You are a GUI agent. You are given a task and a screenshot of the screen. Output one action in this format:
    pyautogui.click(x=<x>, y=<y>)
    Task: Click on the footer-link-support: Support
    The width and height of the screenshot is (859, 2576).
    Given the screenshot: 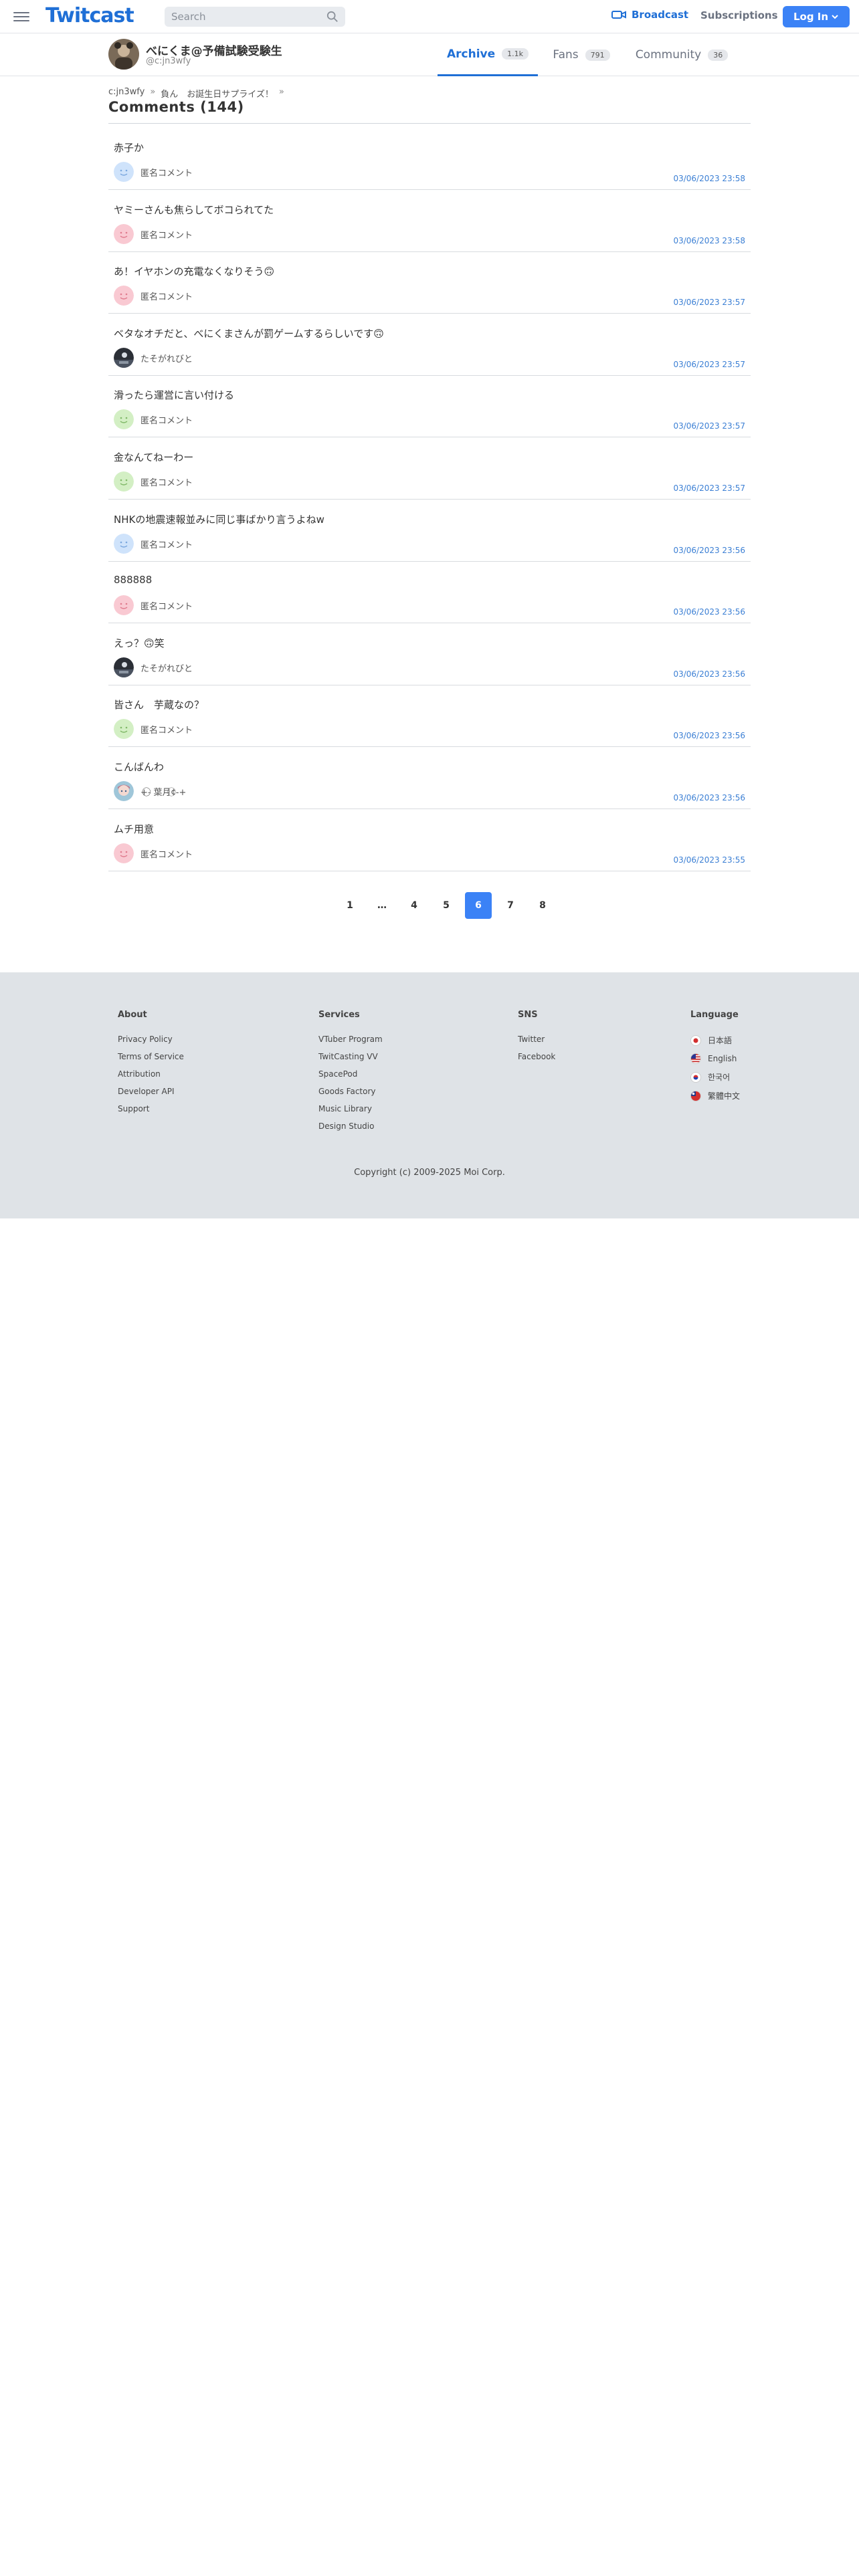 What is the action you would take?
    pyautogui.click(x=151, y=1108)
    